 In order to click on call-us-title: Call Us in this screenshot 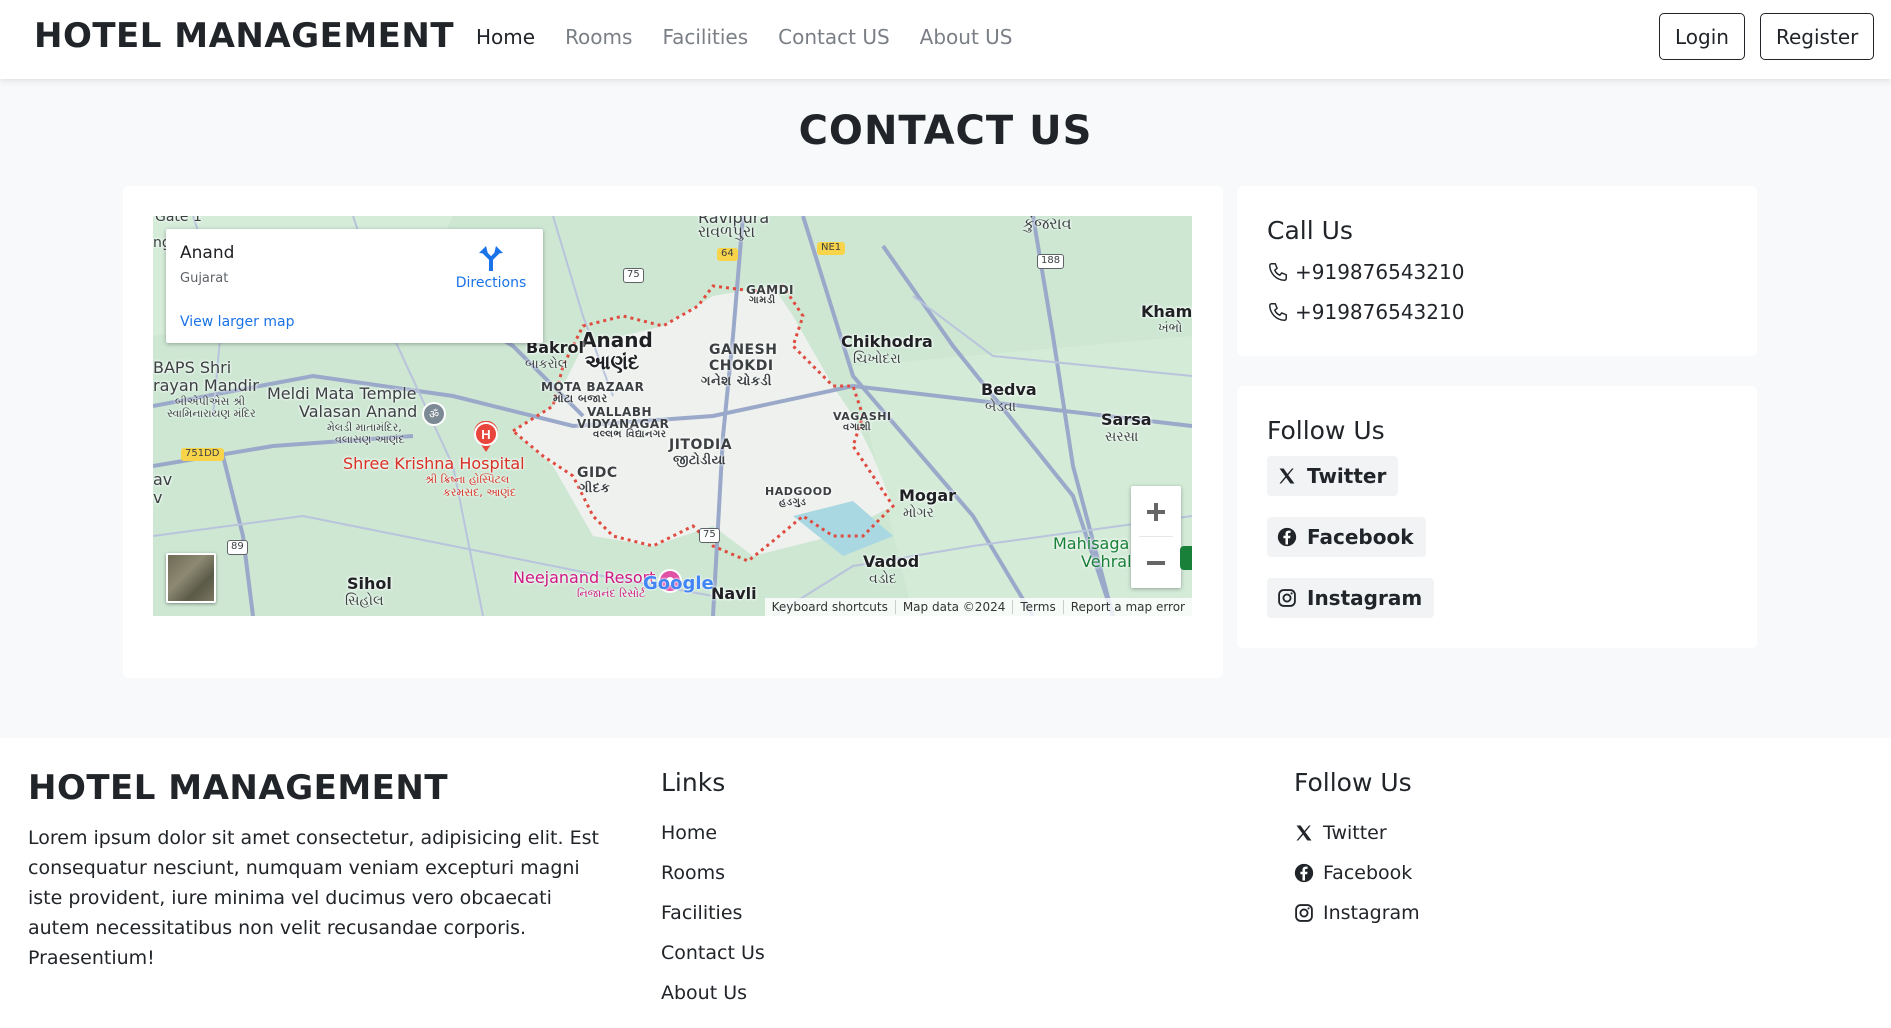, I will do `click(1310, 230)`.